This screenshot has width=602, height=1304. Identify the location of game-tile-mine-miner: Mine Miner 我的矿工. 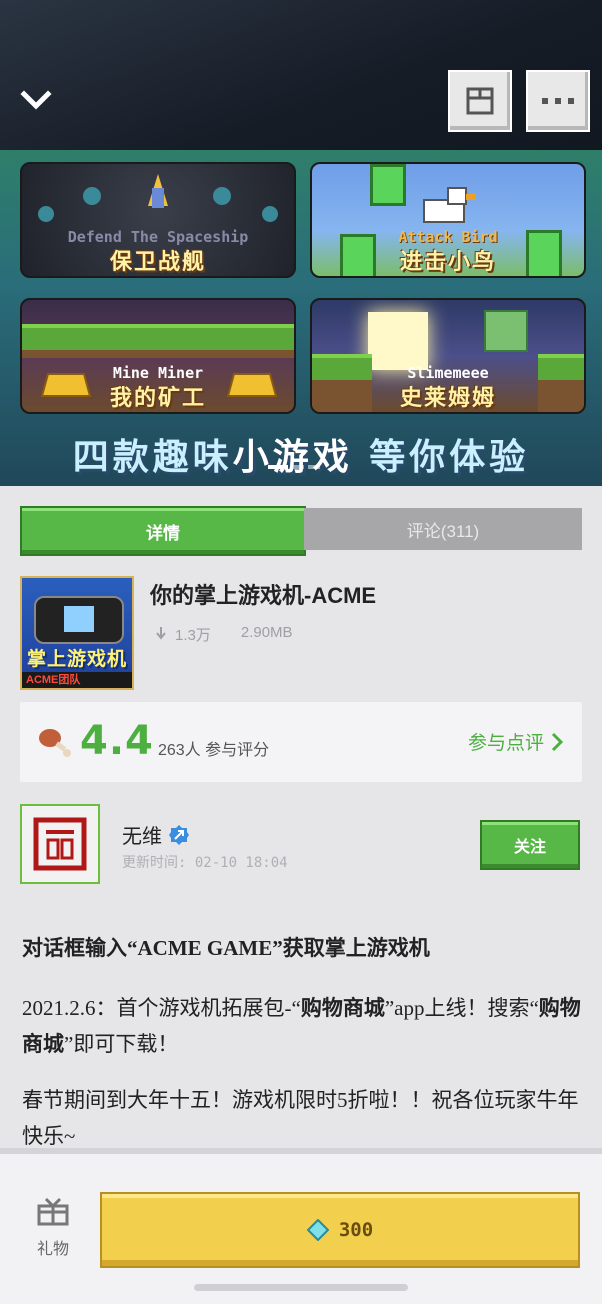
(158, 356).